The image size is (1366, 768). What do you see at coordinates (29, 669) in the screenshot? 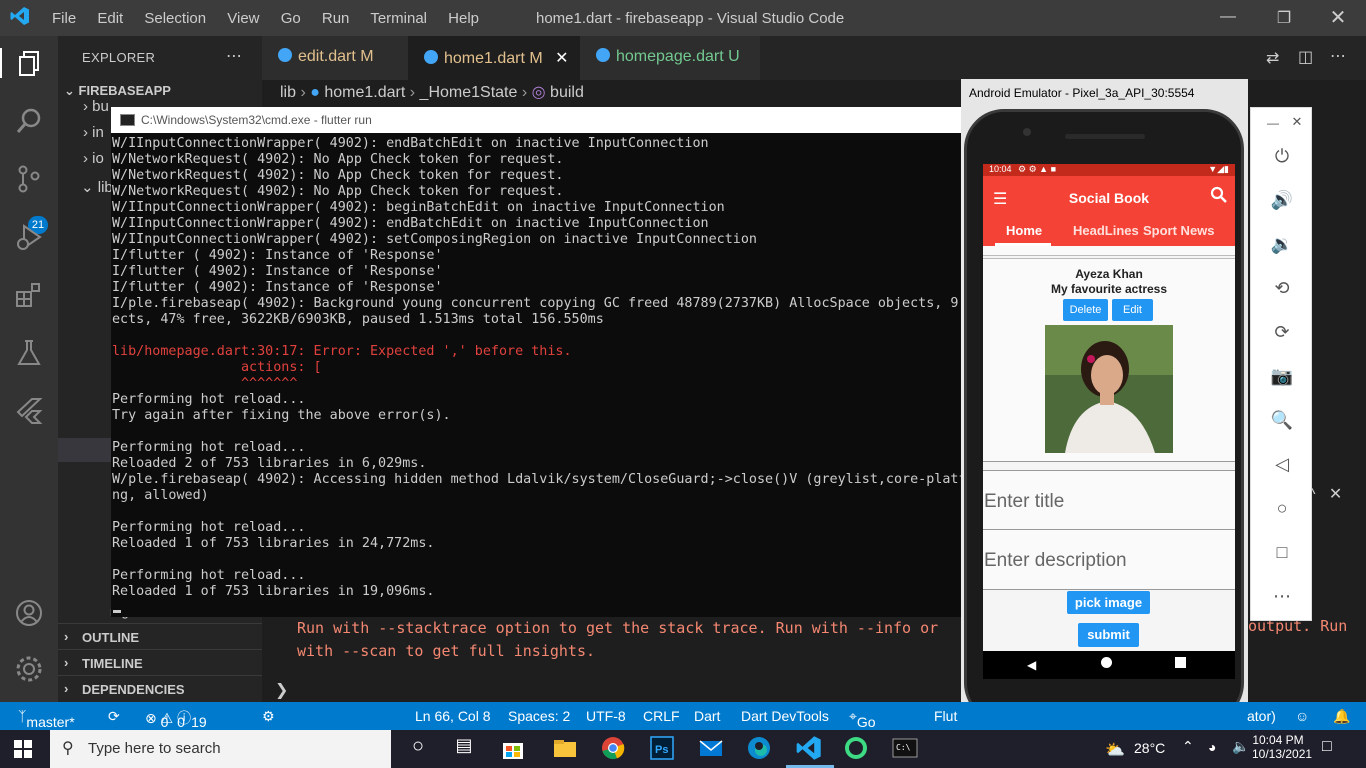
I see `settings-gear-icon` at bounding box center [29, 669].